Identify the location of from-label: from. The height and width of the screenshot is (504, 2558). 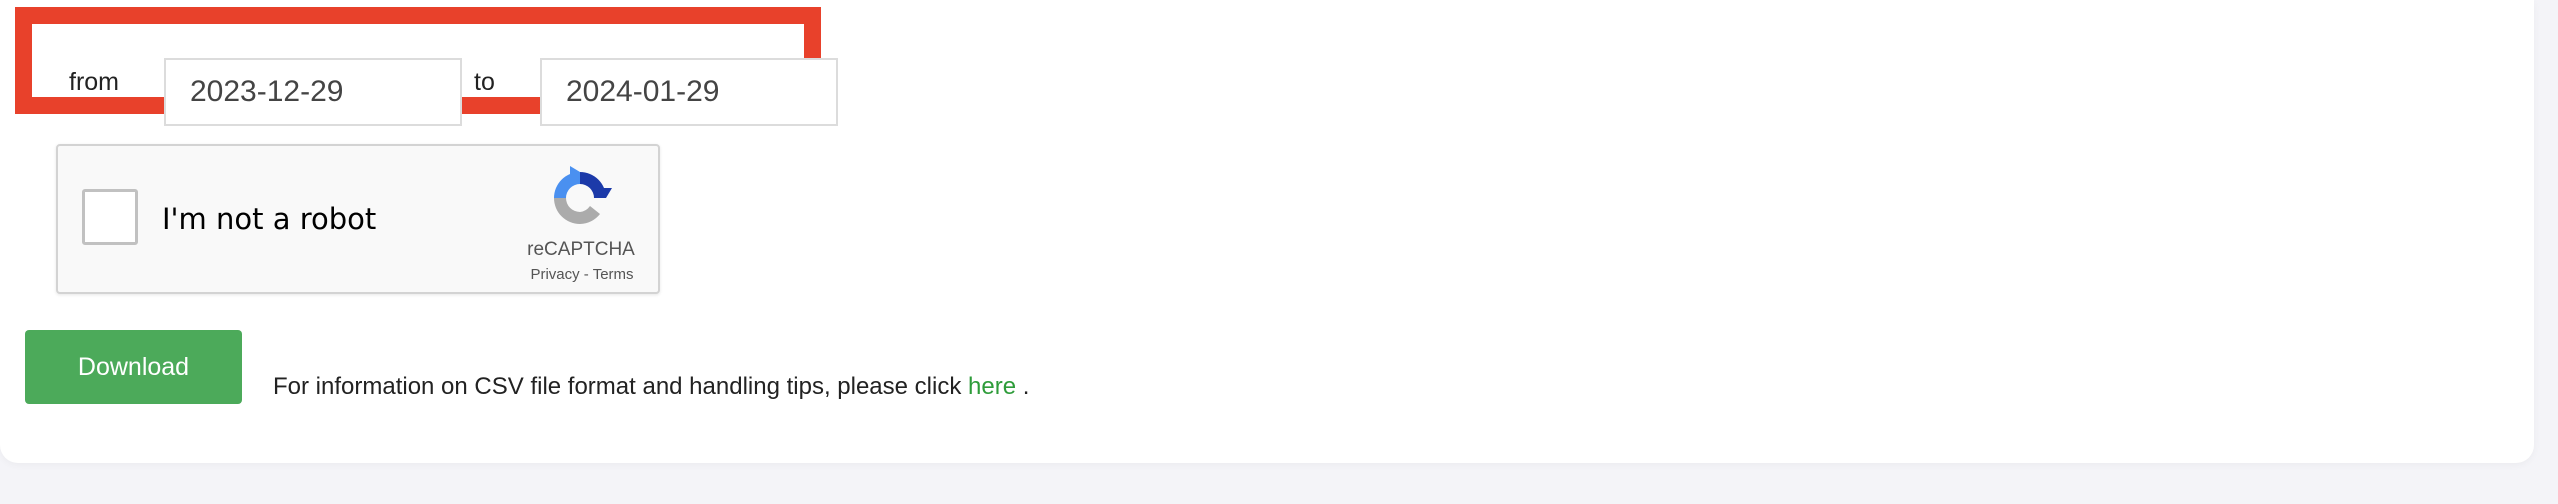
(94, 82).